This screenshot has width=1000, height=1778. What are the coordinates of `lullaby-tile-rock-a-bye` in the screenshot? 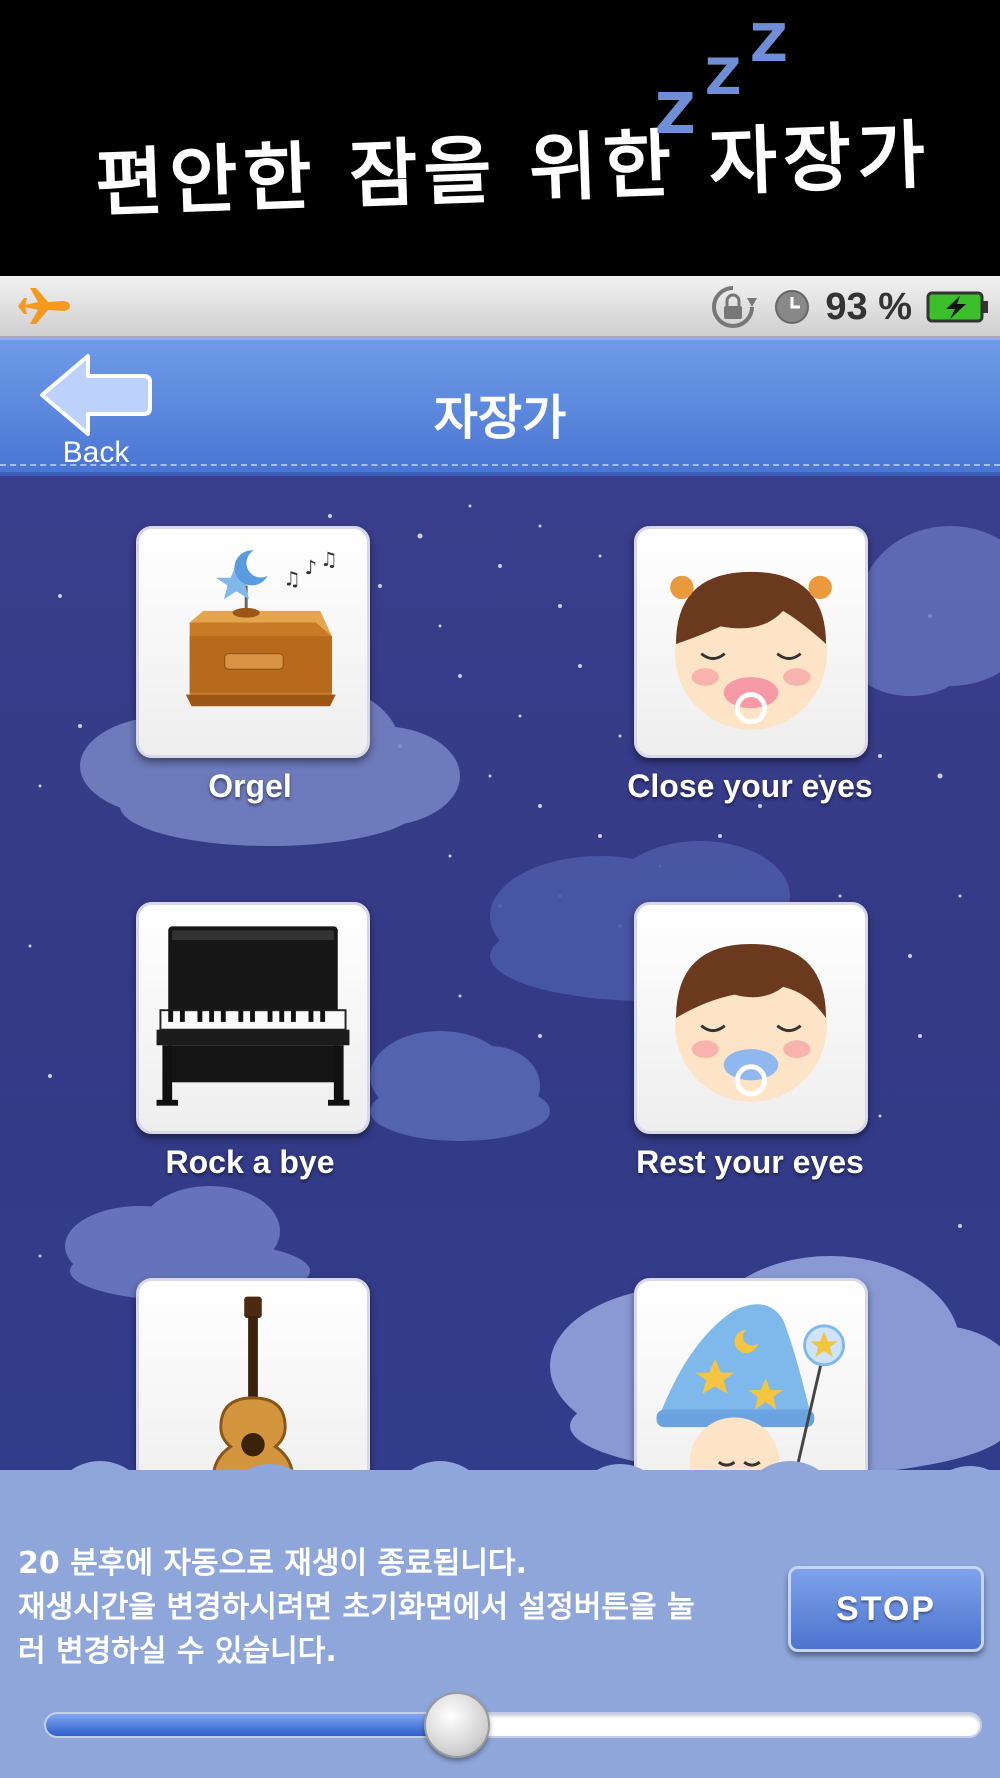 It's located at (253, 1018).